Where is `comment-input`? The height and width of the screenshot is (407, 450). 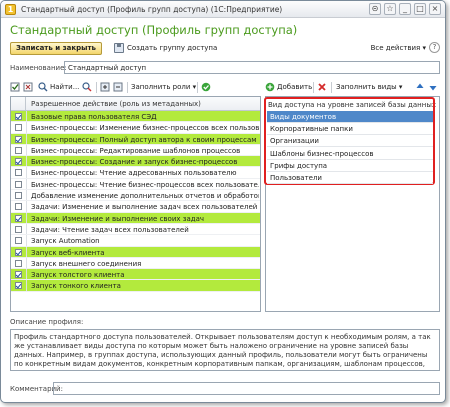
comment-input is located at coordinates (246, 388).